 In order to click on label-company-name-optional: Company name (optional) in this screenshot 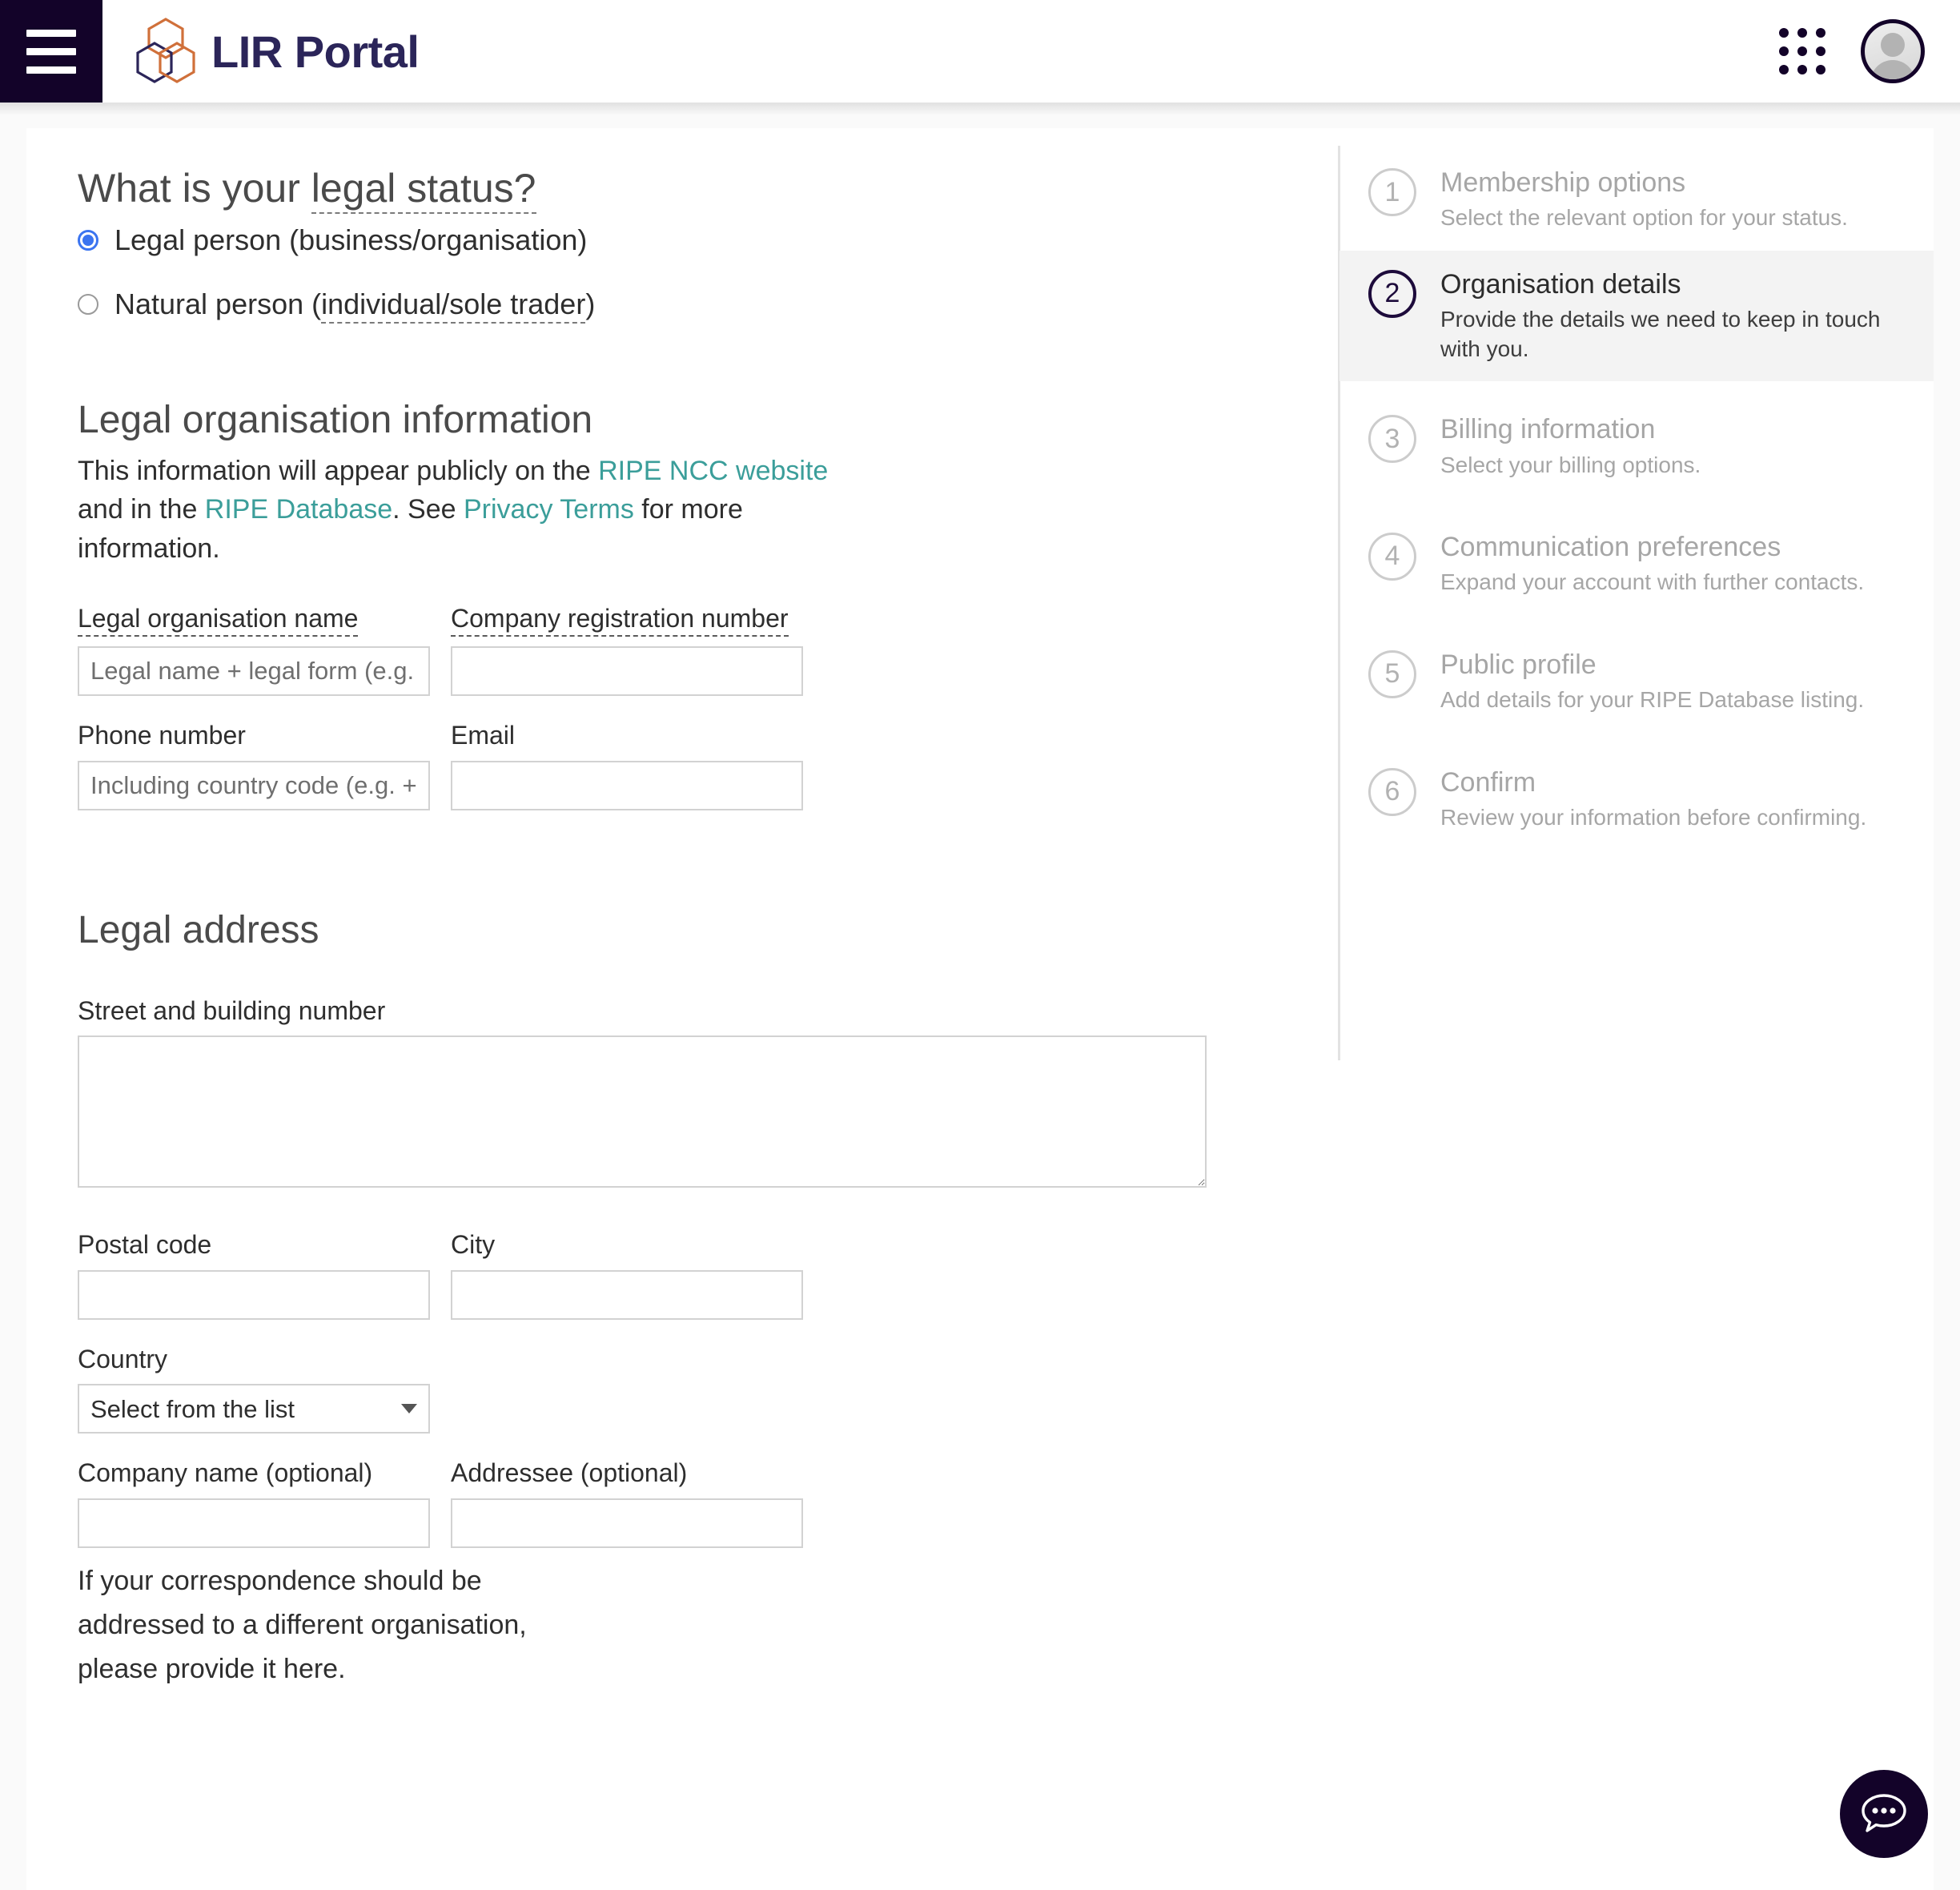, I will do `click(226, 1473)`.